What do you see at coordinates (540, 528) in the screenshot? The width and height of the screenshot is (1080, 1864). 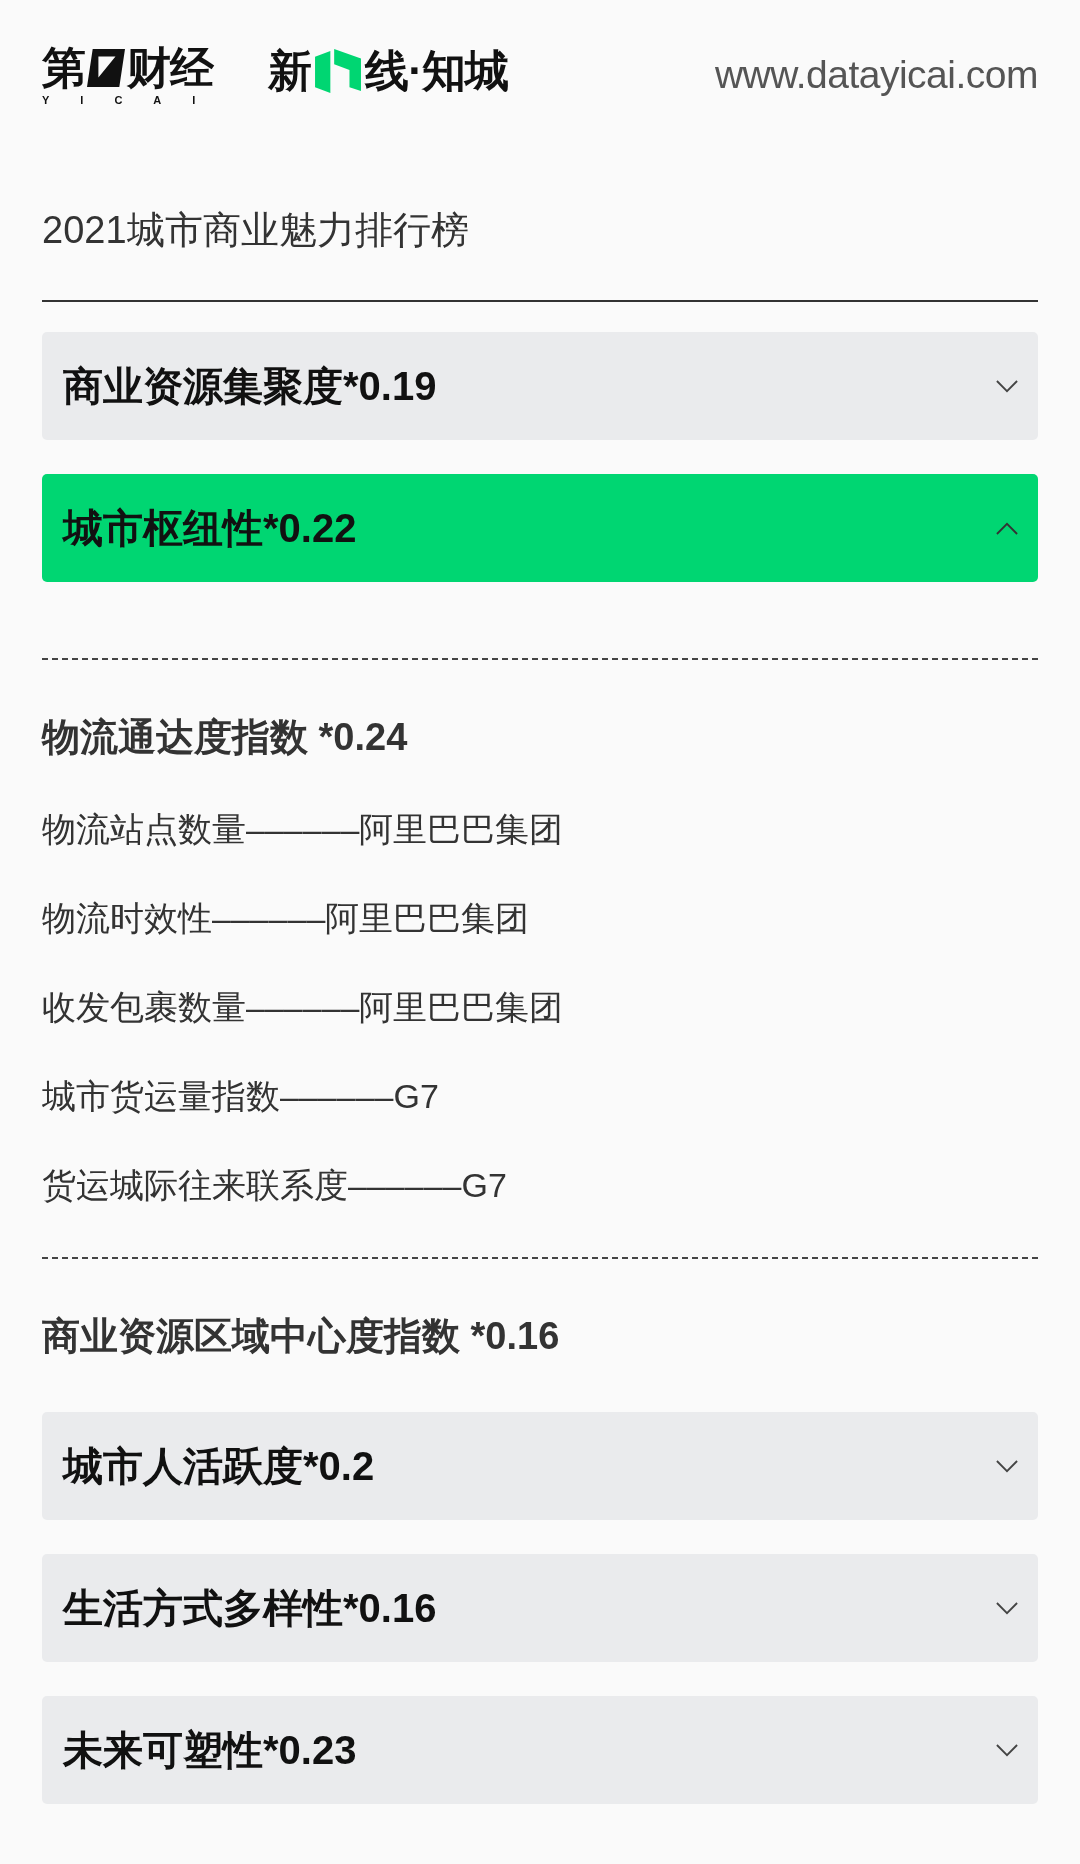 I see `accordion-header: 城市枢纽性*0.22` at bounding box center [540, 528].